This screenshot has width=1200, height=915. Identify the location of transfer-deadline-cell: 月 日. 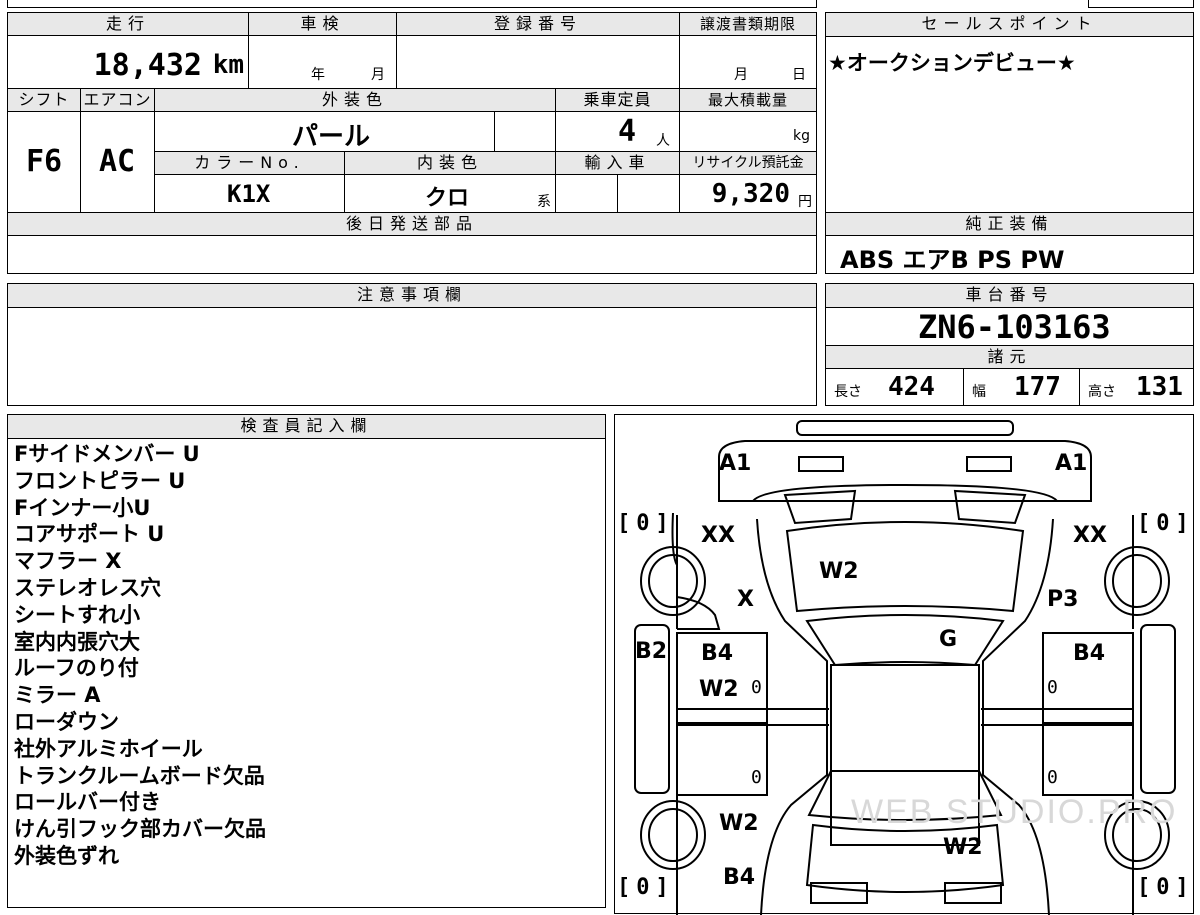
(748, 62).